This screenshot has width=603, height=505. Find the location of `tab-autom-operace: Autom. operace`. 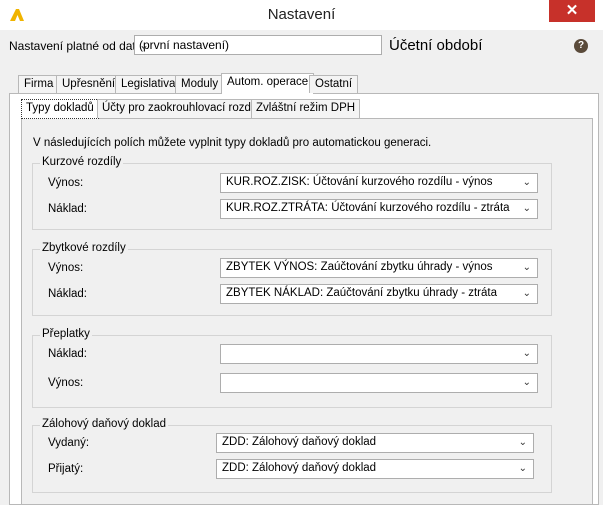

tab-autom-operace: Autom. operace is located at coordinates (268, 83).